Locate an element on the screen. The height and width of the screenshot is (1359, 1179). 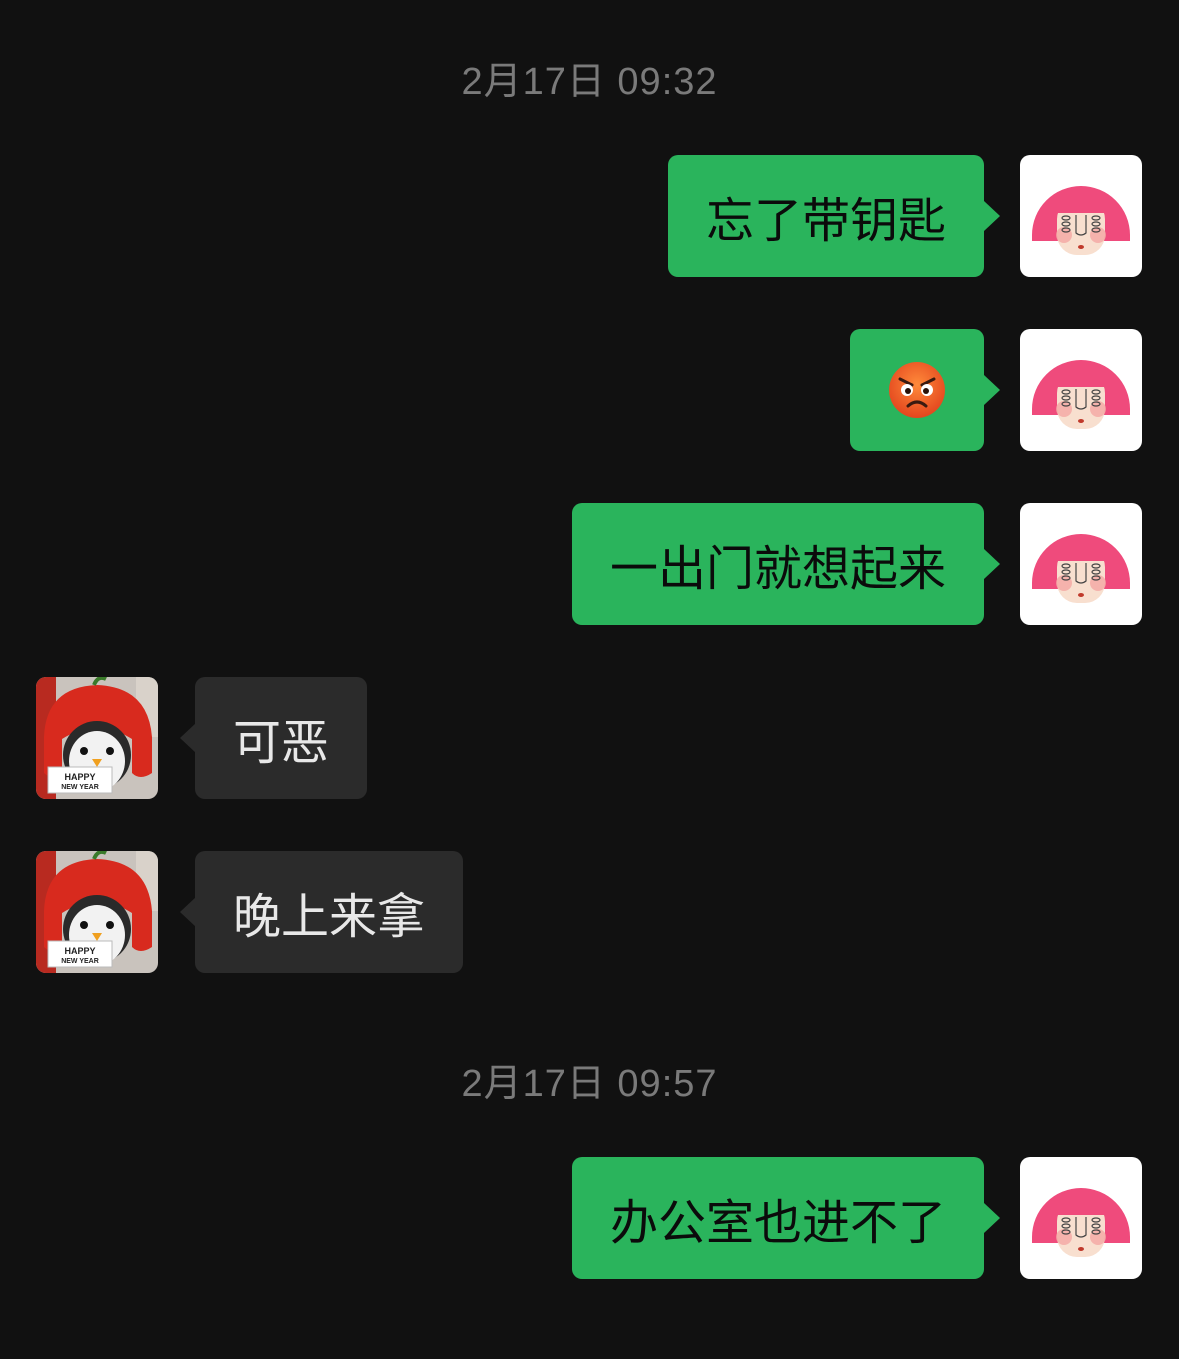
message-bubble-self: 一出门就想起来 is located at coordinates (777, 564).